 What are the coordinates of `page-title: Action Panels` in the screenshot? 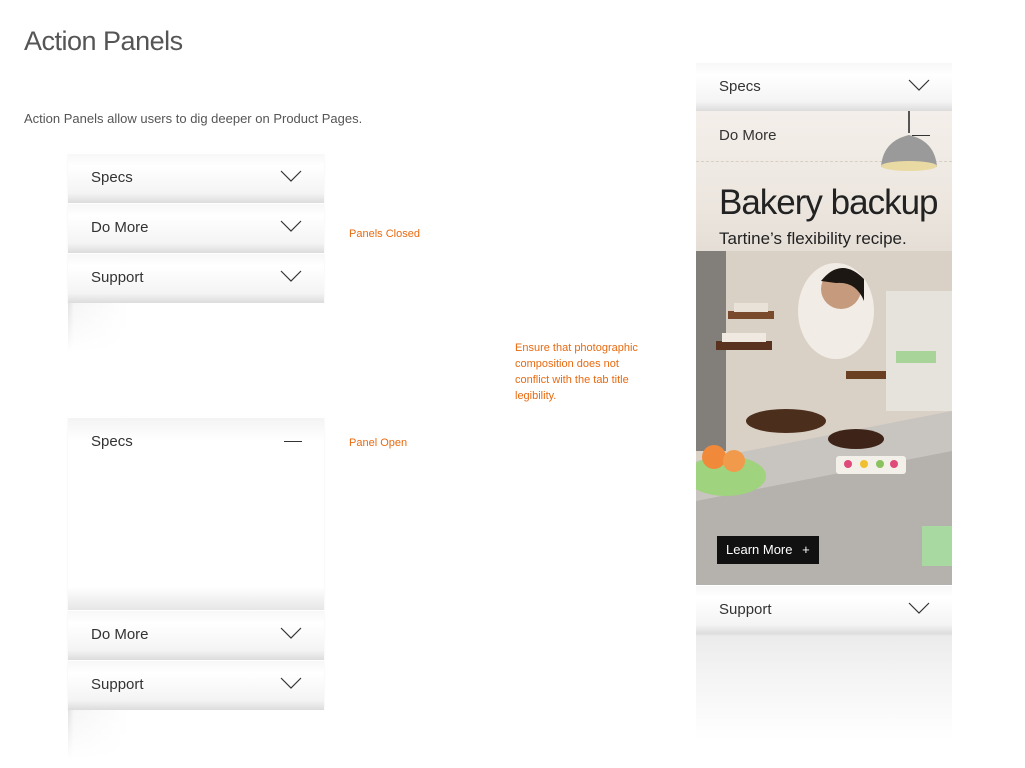 It's located at (103, 41).